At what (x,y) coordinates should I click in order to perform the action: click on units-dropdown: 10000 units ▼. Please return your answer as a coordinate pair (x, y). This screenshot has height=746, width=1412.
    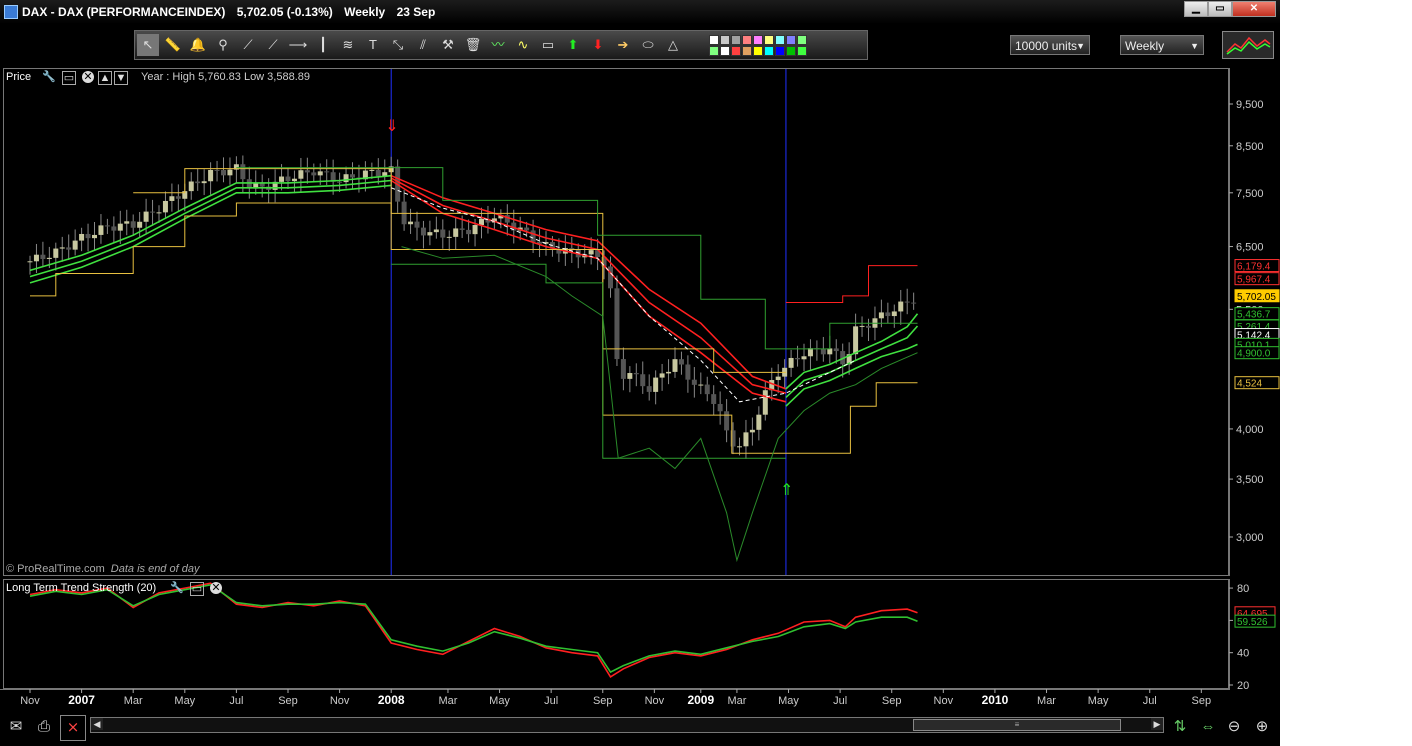
    Looking at the image, I should click on (1050, 45).